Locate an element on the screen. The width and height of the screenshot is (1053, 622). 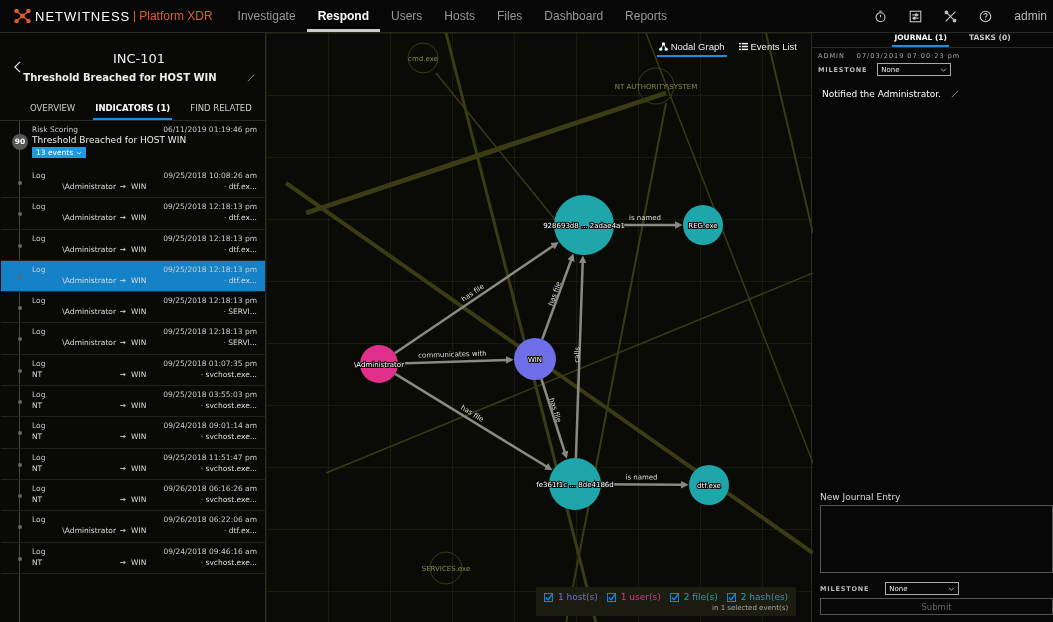
journal-input-field is located at coordinates (936, 539).